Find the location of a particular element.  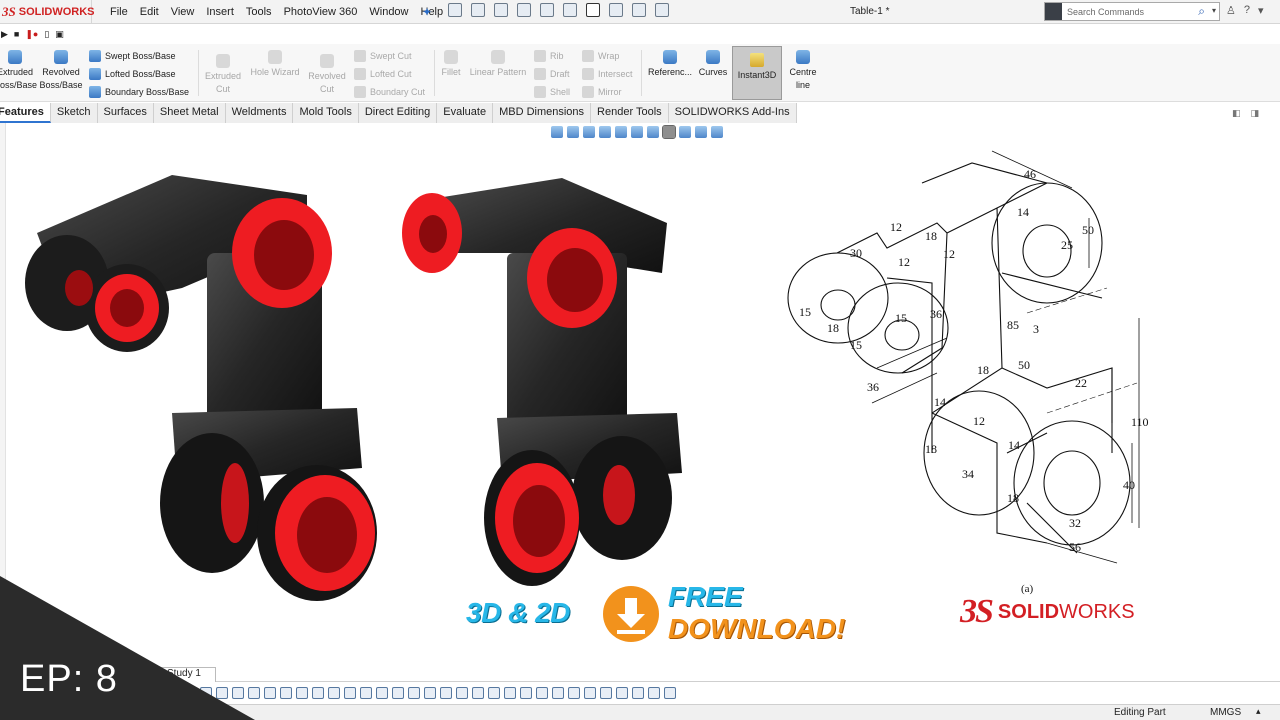

ordinate-dimension-icon is located at coordinates (270, 693).